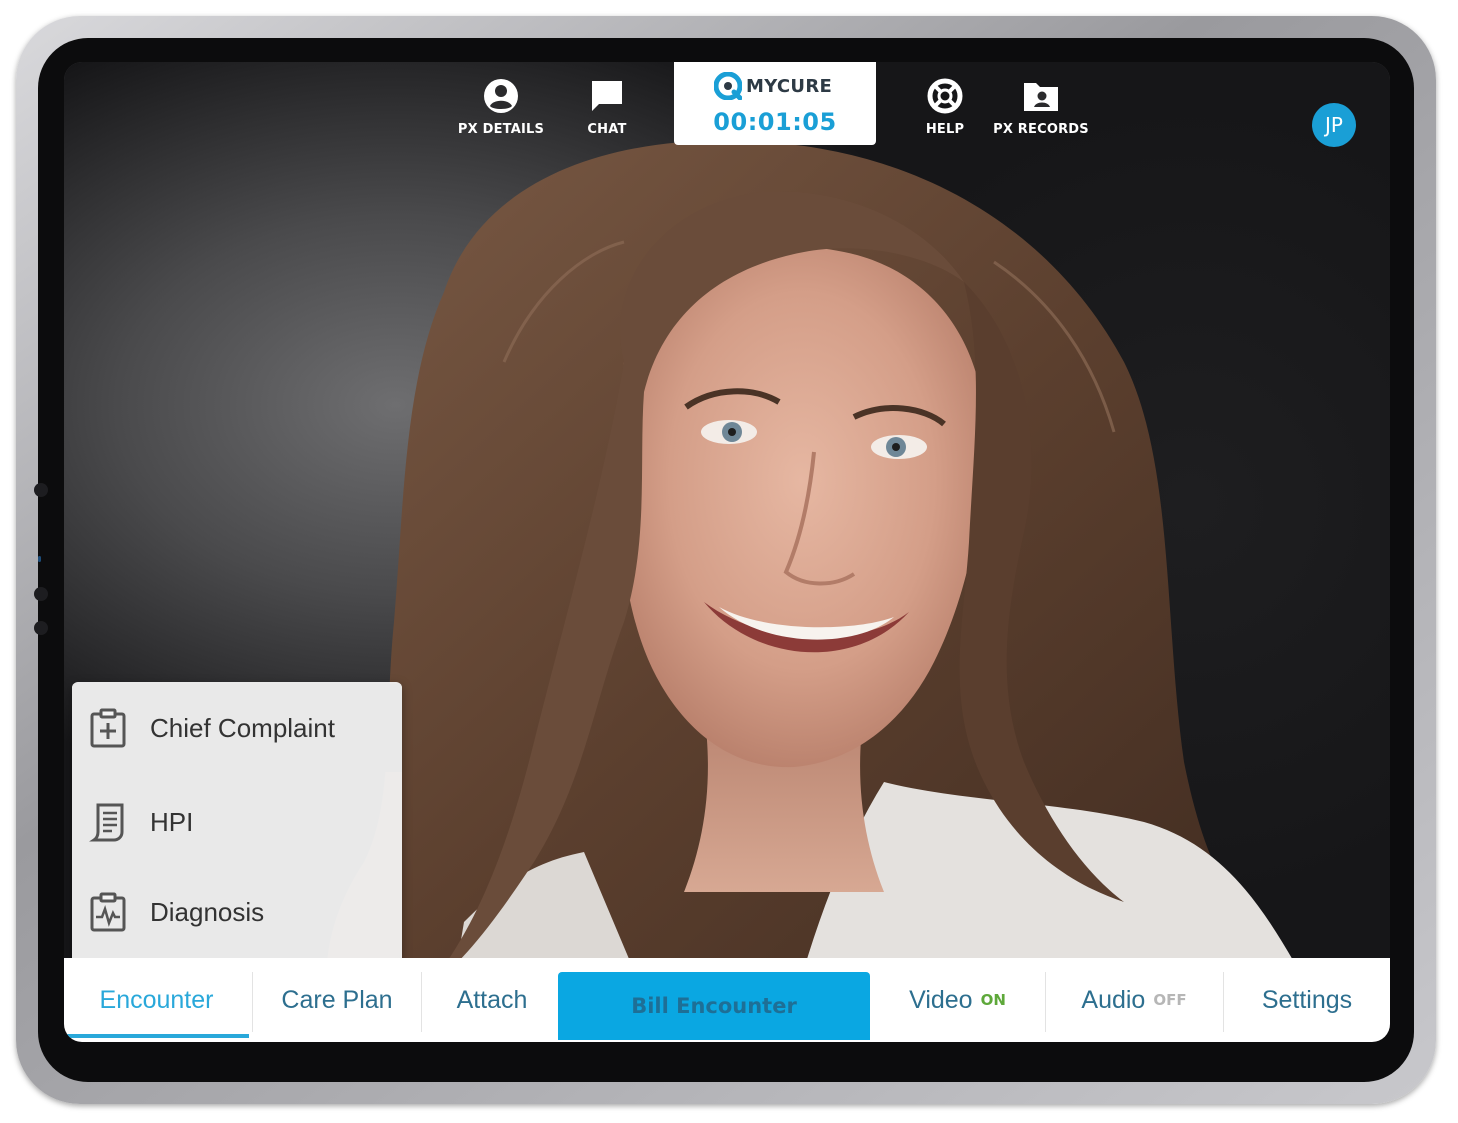 This screenshot has height=1123, width=1458. I want to click on bill-encounter-button: Bill Encounter, so click(714, 1006).